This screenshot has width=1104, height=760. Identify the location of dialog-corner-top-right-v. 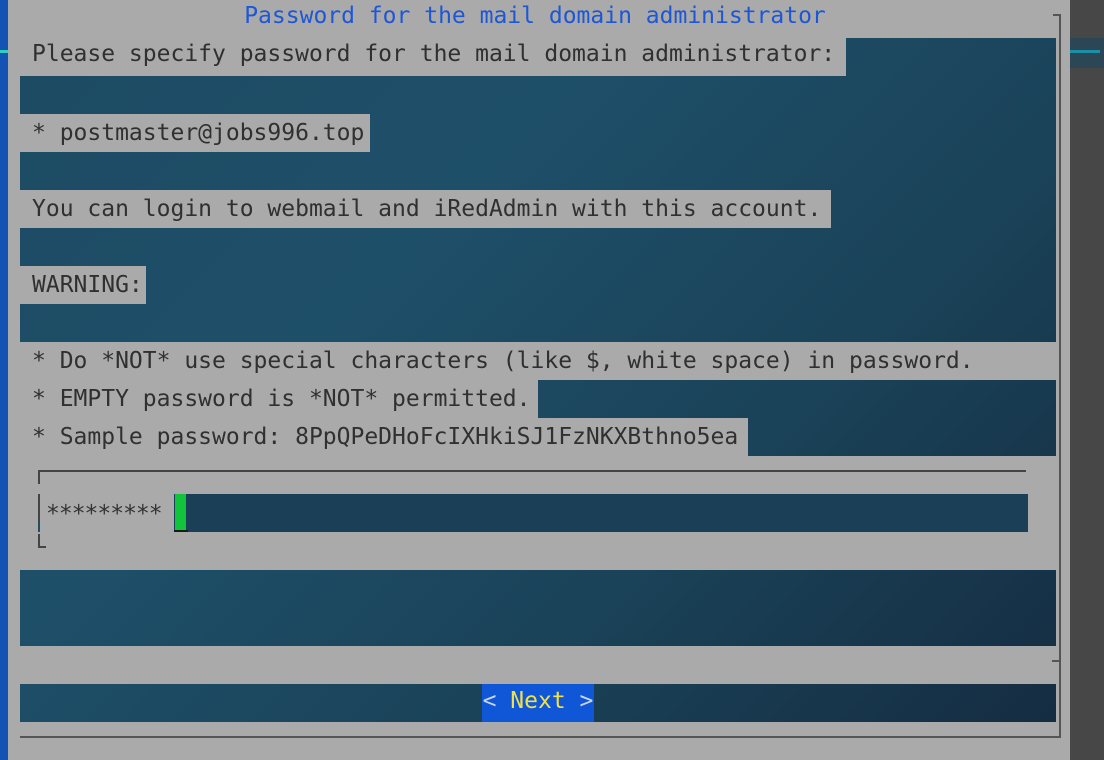
(1060, 20).